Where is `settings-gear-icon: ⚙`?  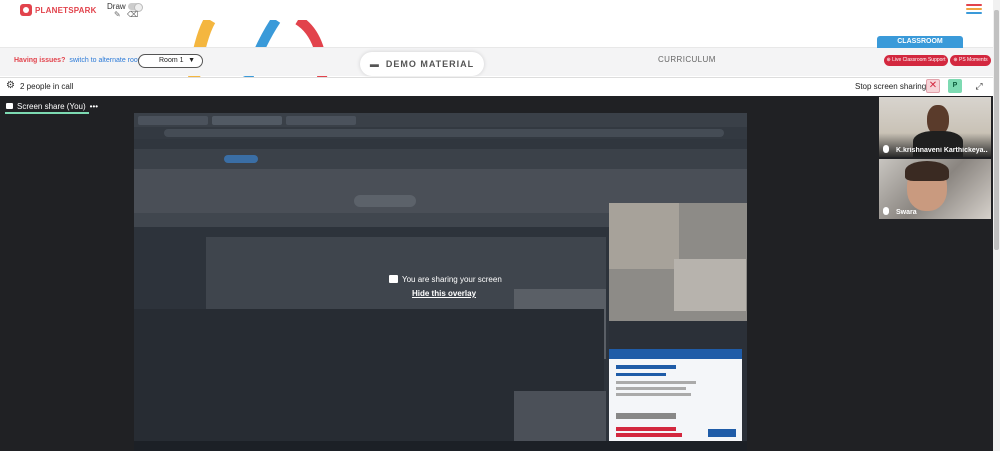 settings-gear-icon: ⚙ is located at coordinates (10, 86).